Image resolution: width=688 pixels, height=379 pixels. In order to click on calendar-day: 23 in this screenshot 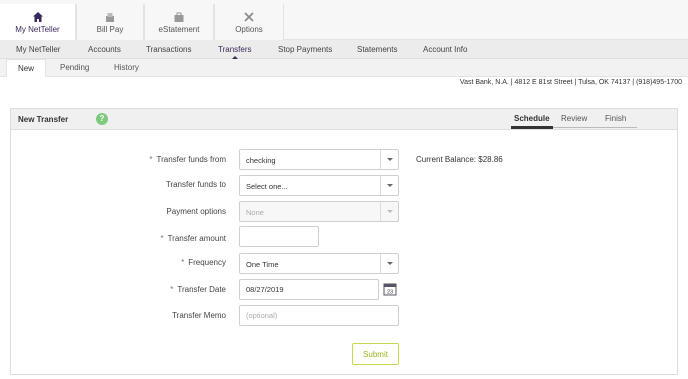, I will do `click(390, 293)`.